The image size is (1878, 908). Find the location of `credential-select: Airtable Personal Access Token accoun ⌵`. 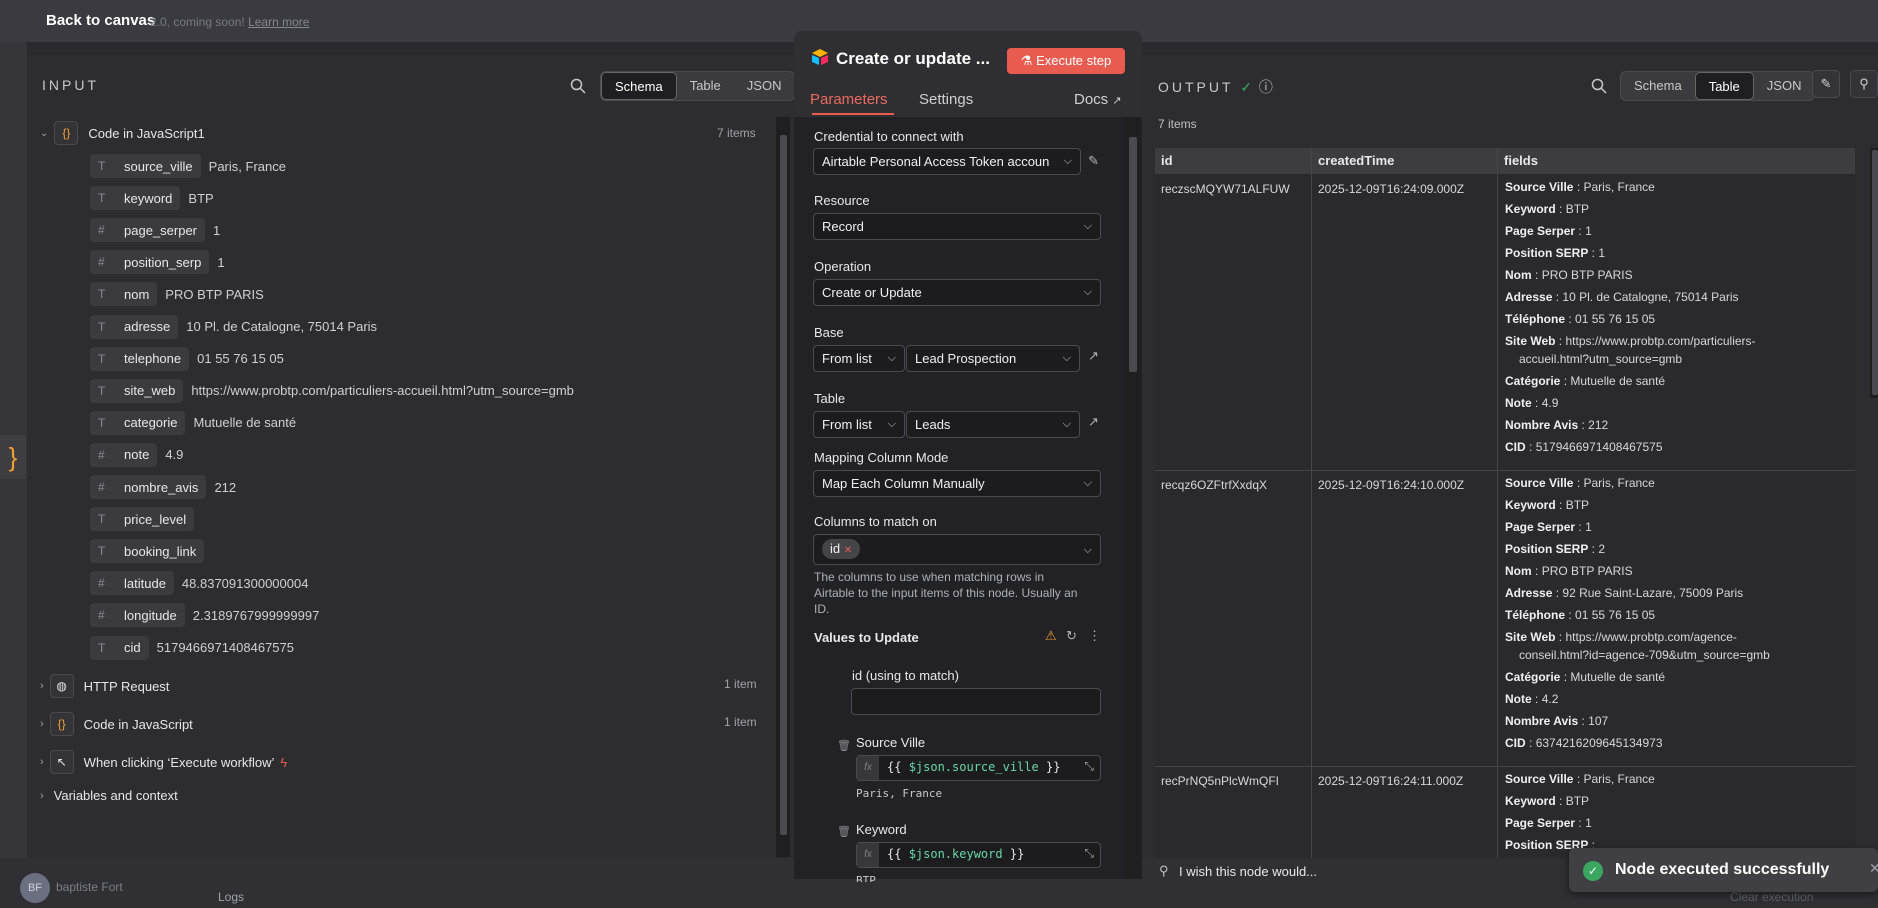

credential-select: Airtable Personal Access Token accoun ⌵ is located at coordinates (947, 161).